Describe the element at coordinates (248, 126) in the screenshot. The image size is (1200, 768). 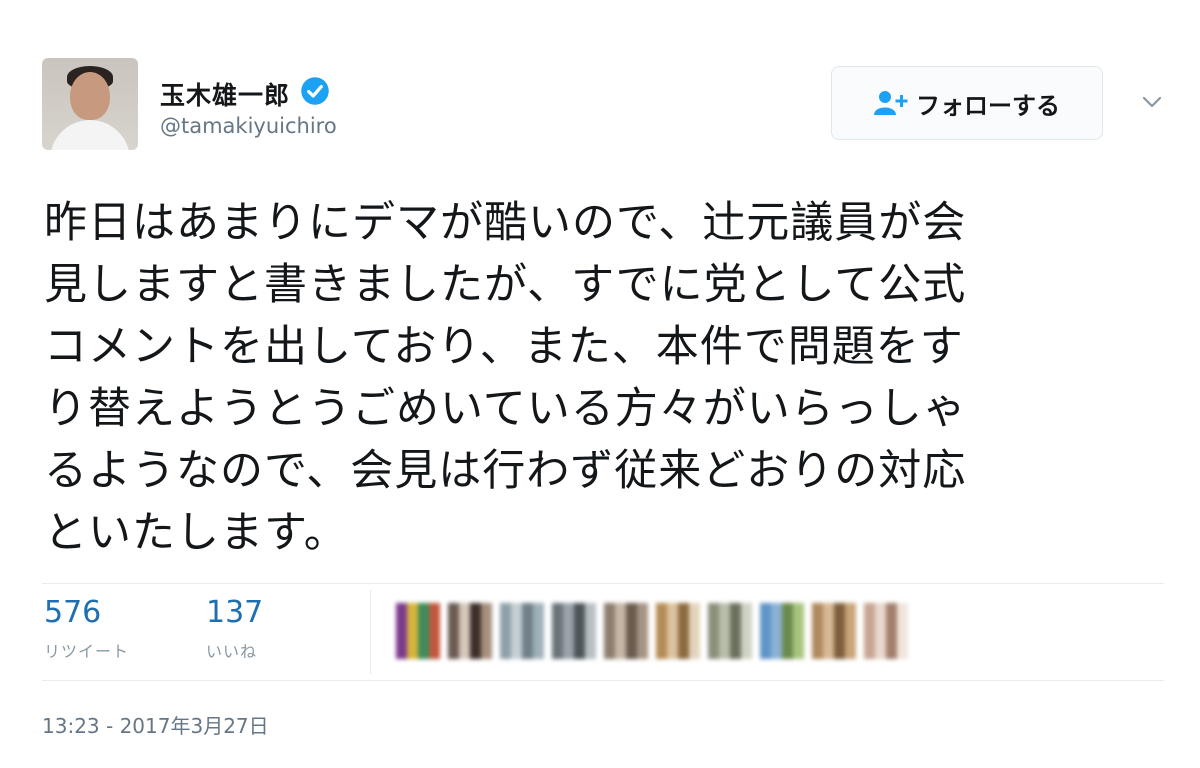
I see `user-handle: @tamakiyuichiro` at that location.